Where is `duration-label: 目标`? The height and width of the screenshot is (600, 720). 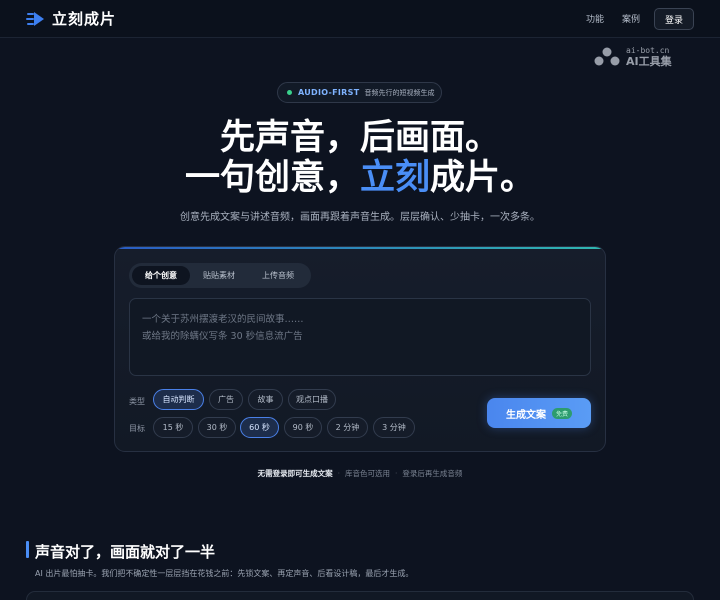
duration-label: 目标 is located at coordinates (137, 428).